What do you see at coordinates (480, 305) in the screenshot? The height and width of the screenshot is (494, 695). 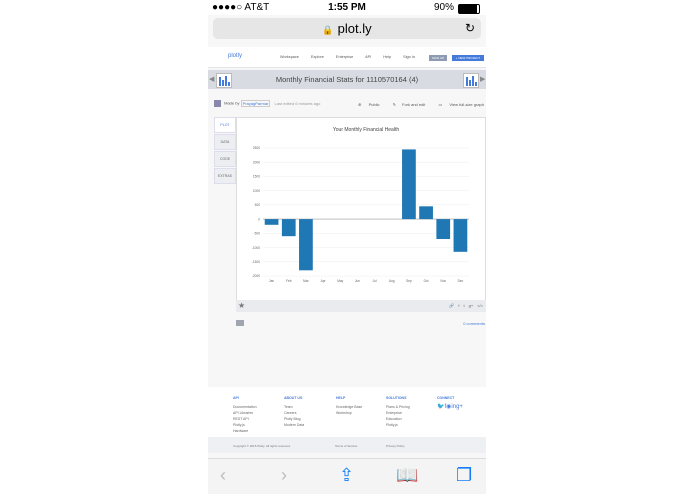 I see `embed-icon: </>` at bounding box center [480, 305].